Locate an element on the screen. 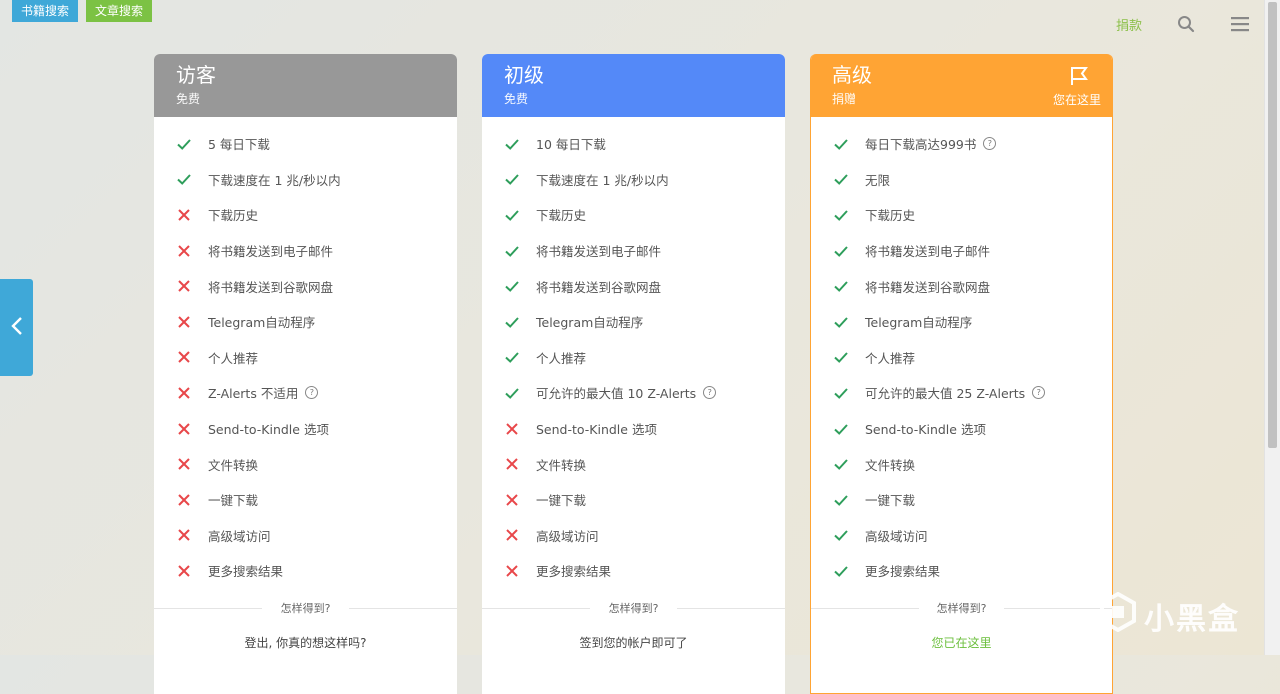  watermark-logo-icon is located at coordinates (1118, 615).